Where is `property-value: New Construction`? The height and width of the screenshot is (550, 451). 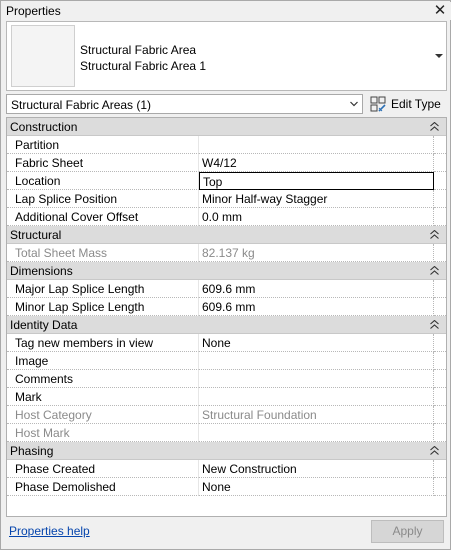
property-value: New Construction is located at coordinates (316, 469).